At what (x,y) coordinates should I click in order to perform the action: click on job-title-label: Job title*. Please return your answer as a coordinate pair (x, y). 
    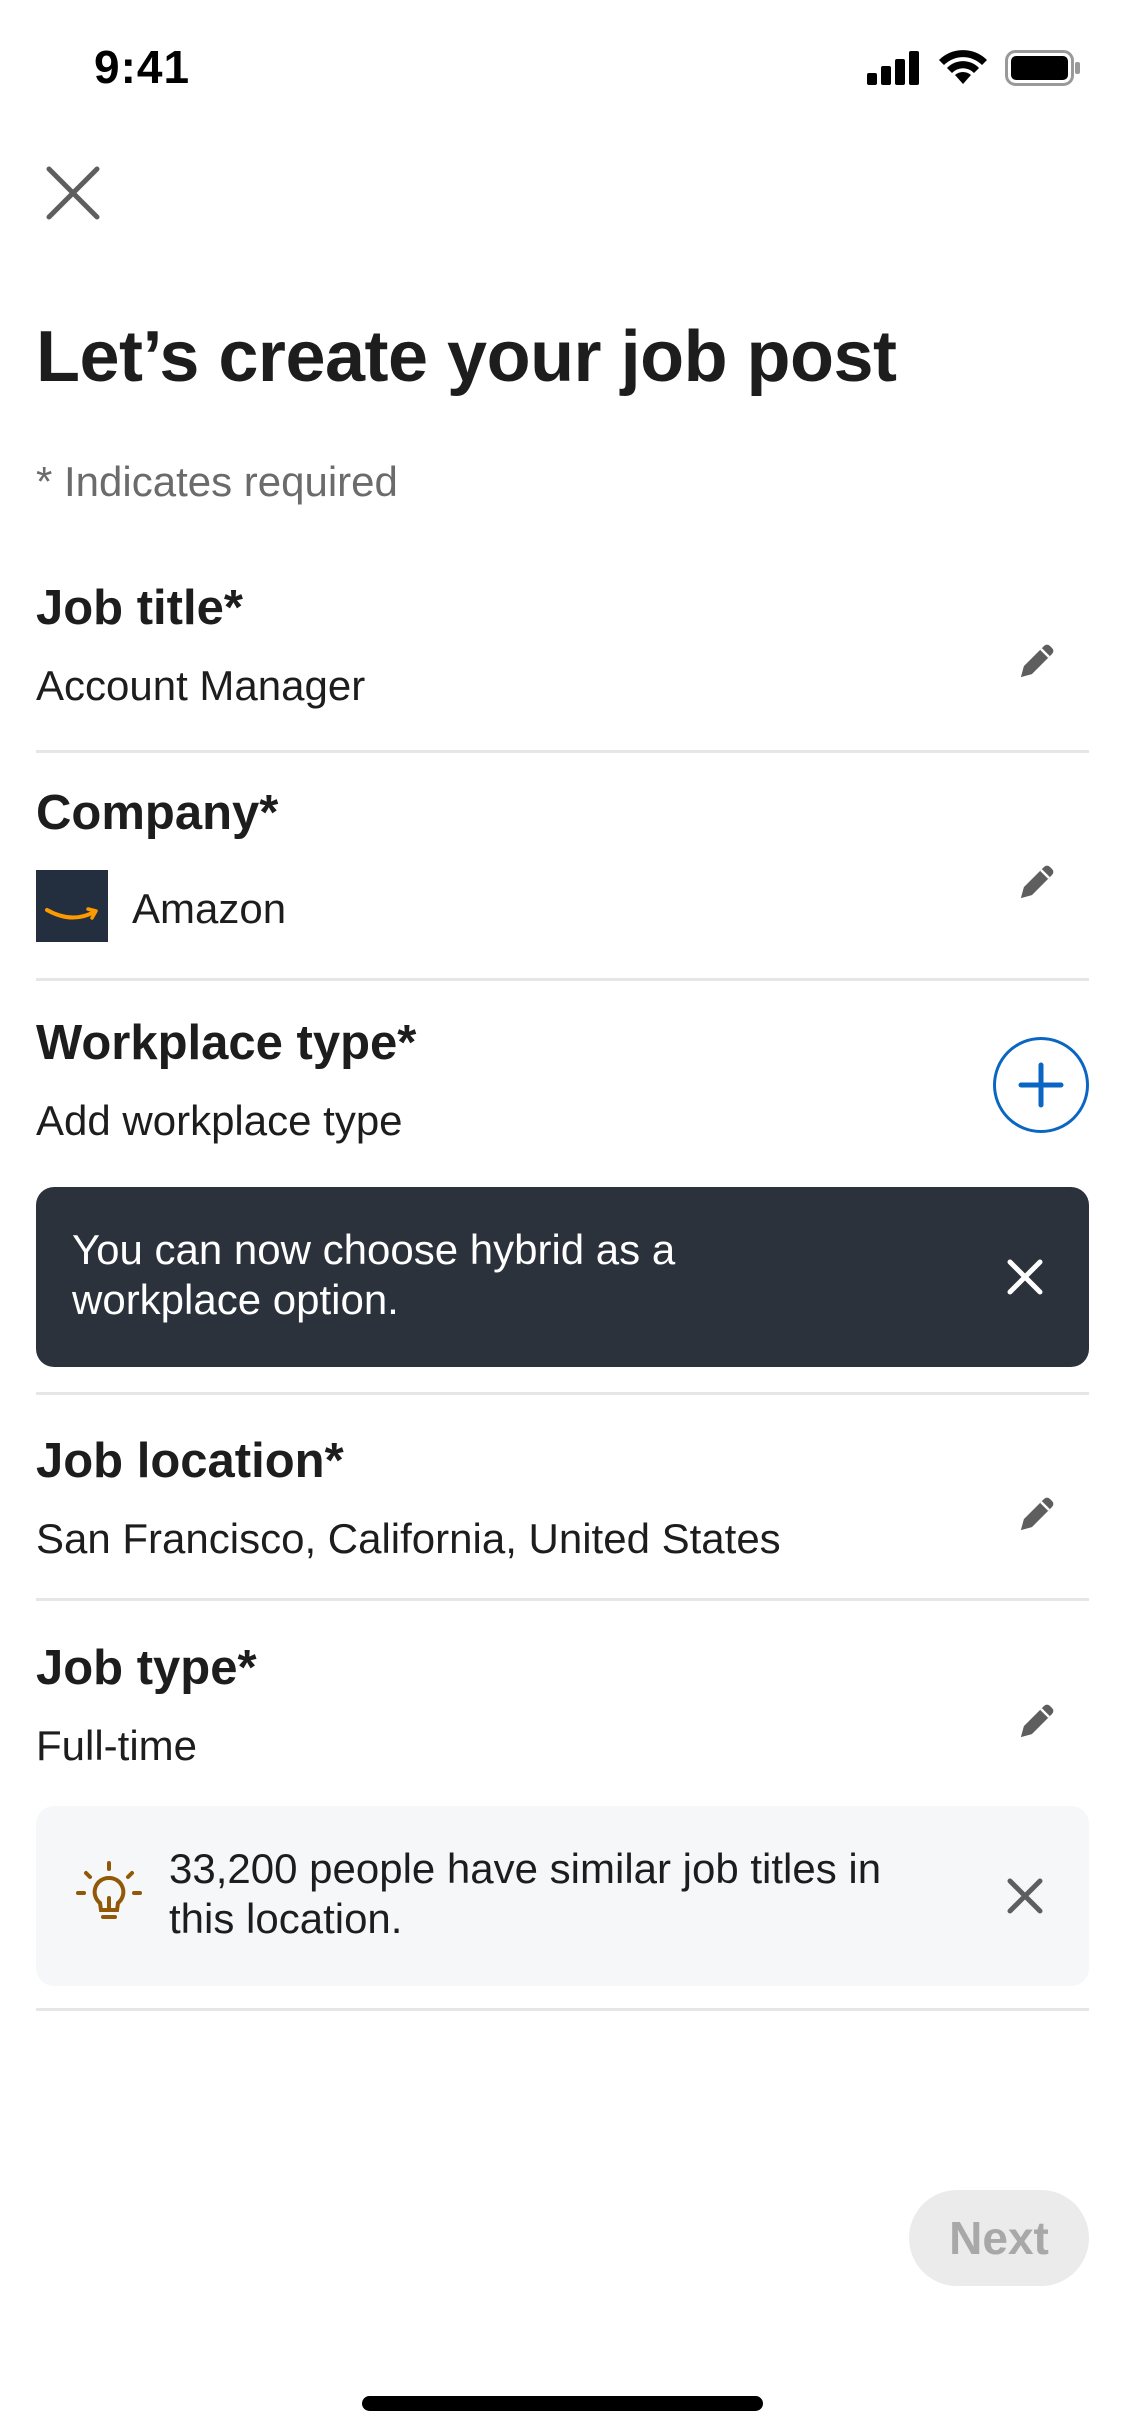
    Looking at the image, I should click on (139, 608).